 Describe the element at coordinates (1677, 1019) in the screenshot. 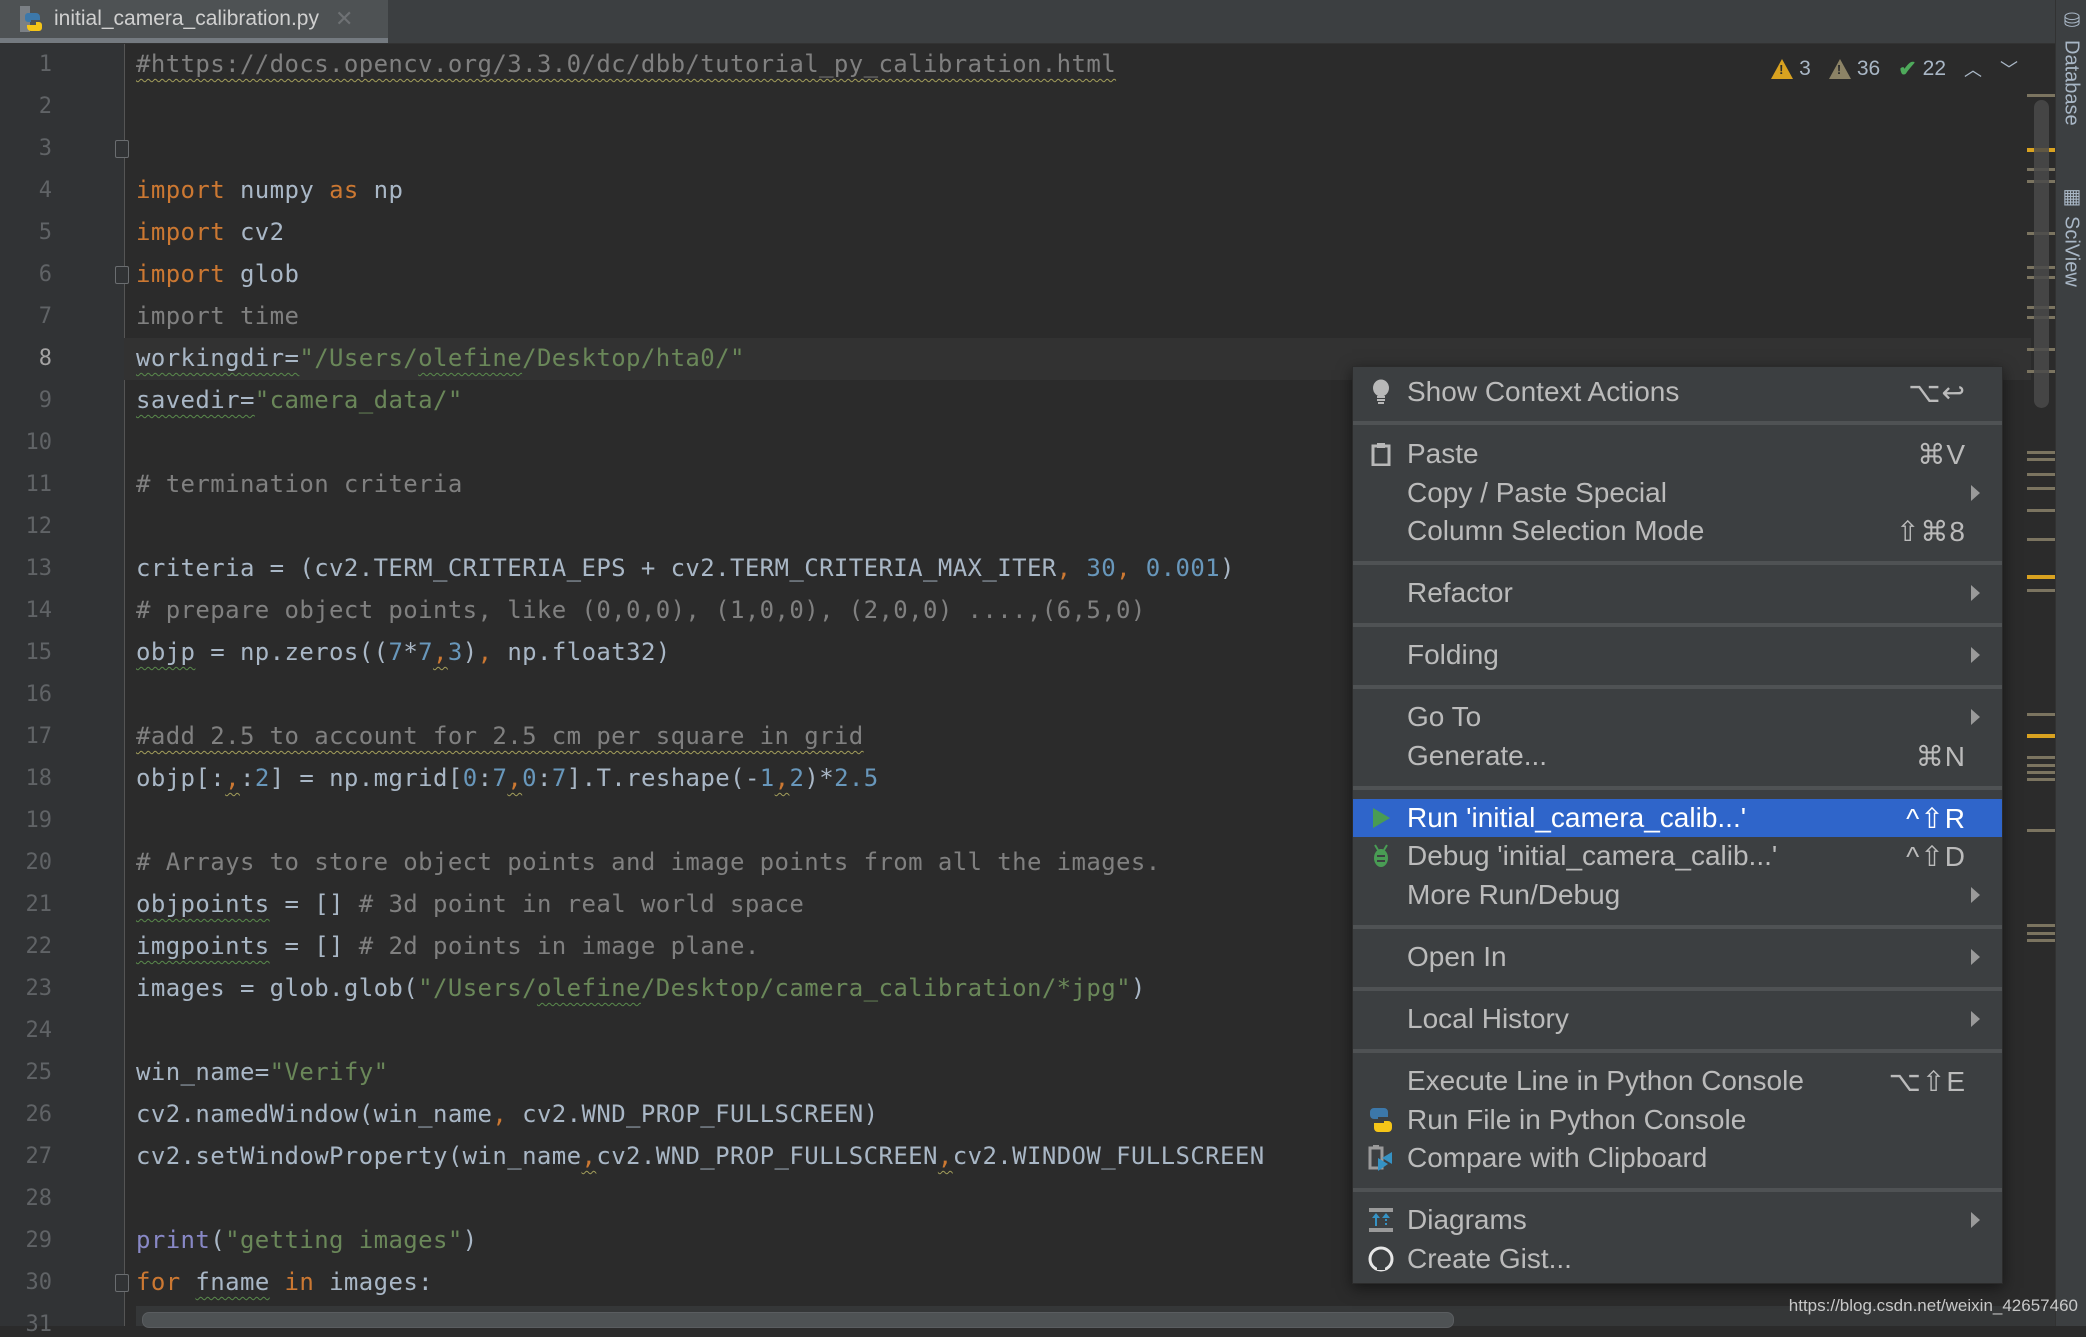

I see `menu-item-local-history: Local History` at that location.